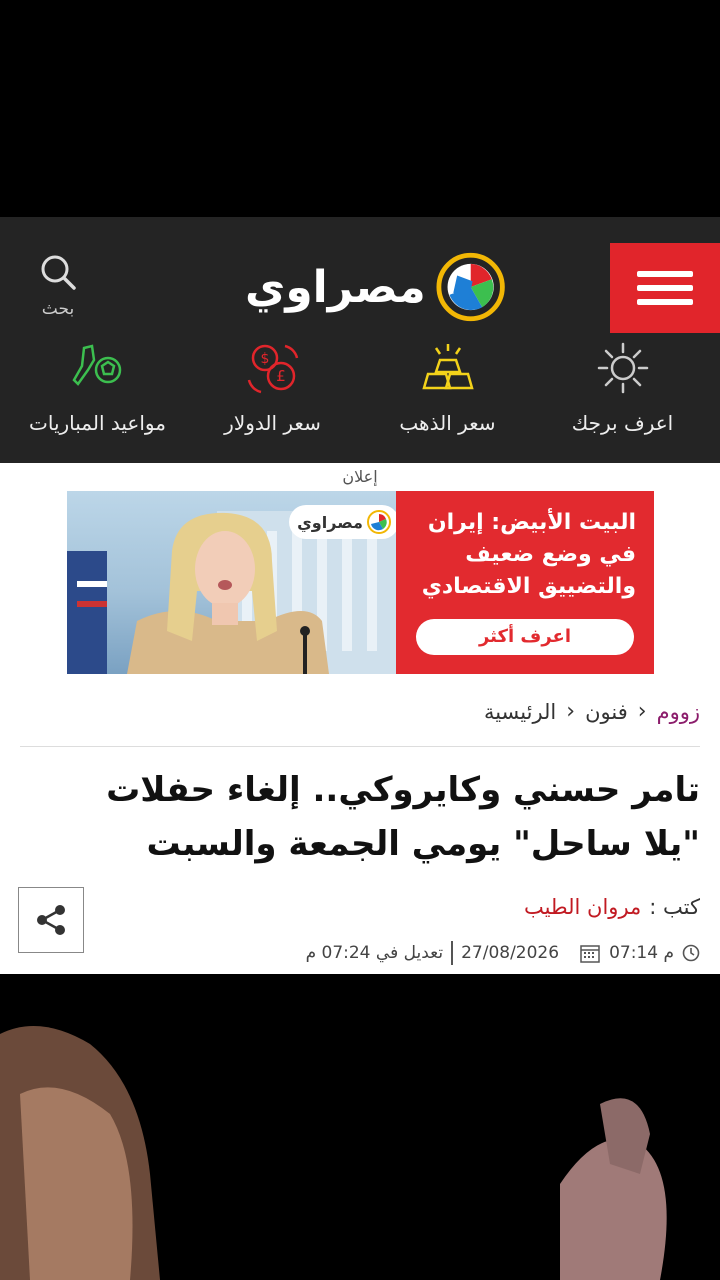 This screenshot has width=720, height=1280. Describe the element at coordinates (622, 423) in the screenshot. I see `quick-link-label: اعرف برجك` at that location.